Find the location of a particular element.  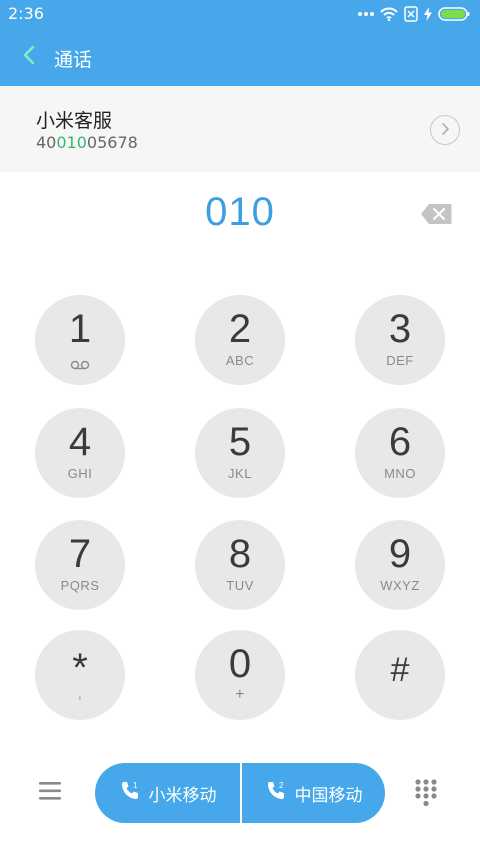

key-4: 4 GHI is located at coordinates (80, 453).